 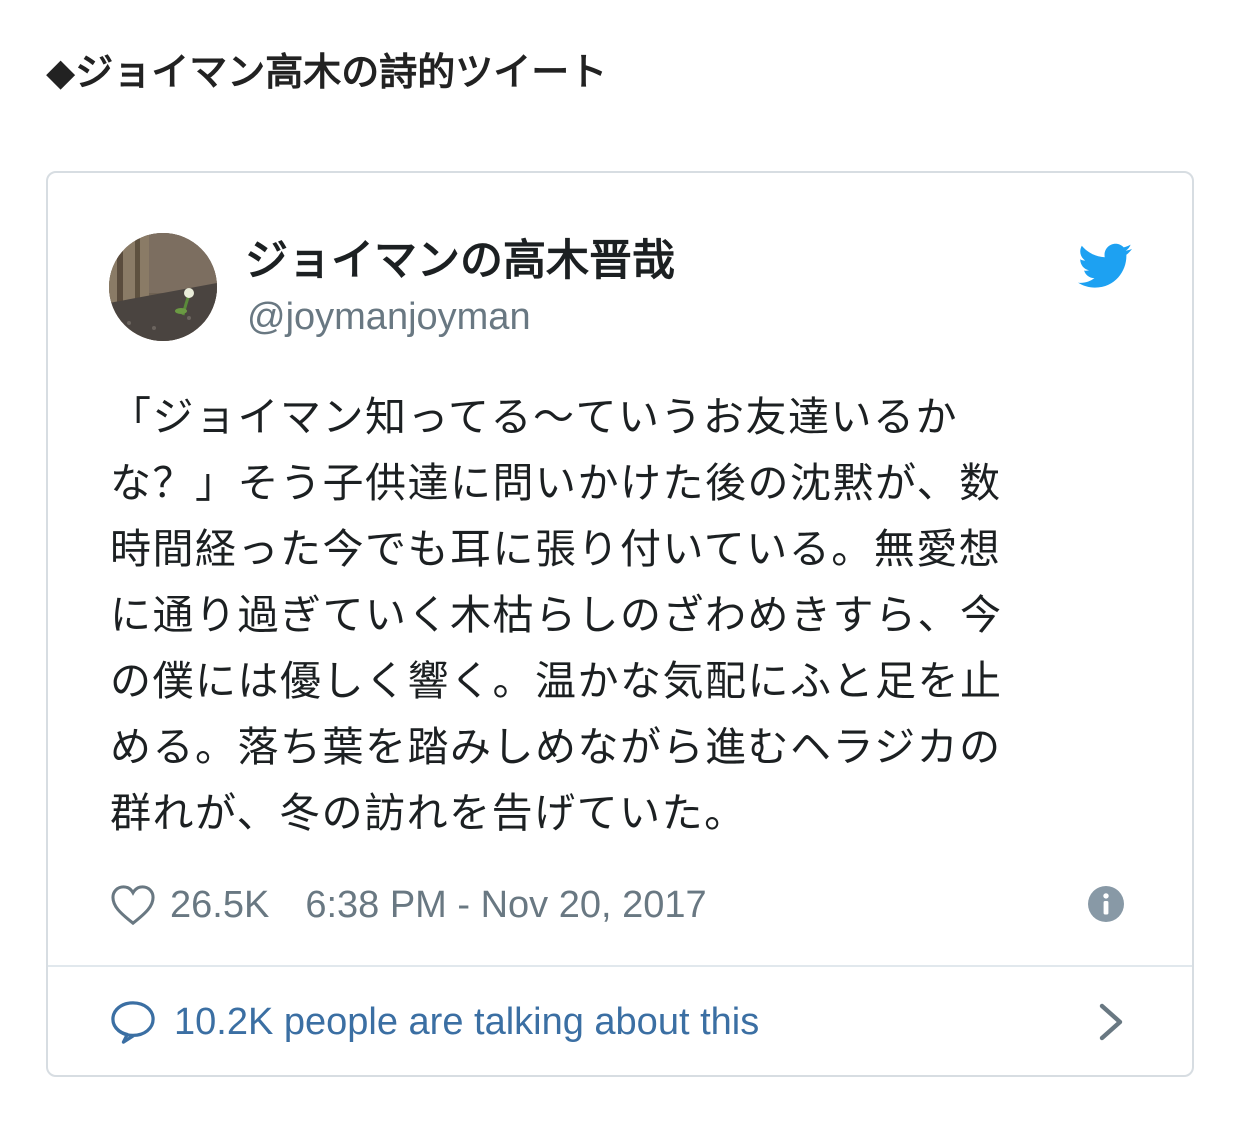 What do you see at coordinates (1105, 266) in the screenshot?
I see `twitter-bird-icon` at bounding box center [1105, 266].